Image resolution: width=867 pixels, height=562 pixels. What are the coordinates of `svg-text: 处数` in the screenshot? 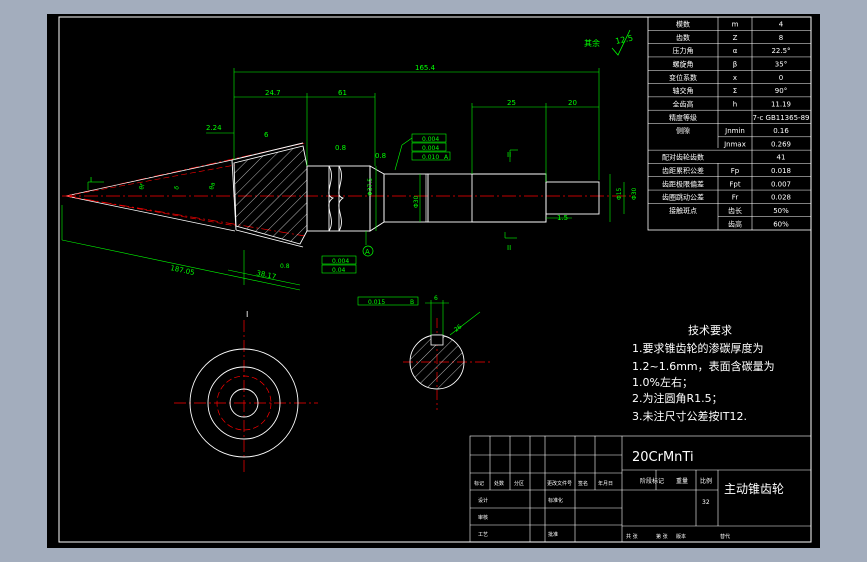 It's located at (499, 483).